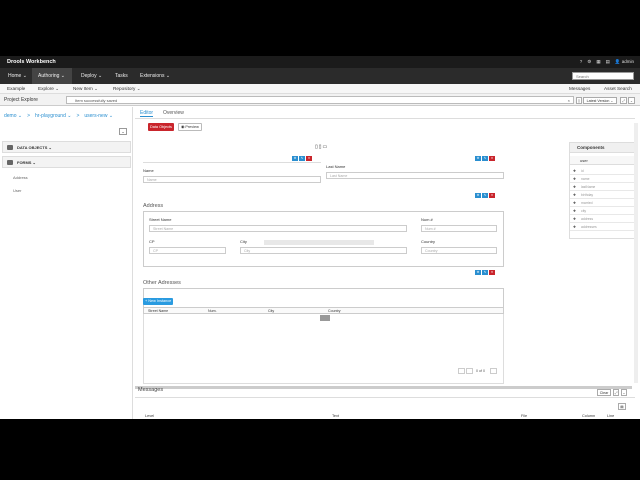 The image size is (640, 480). What do you see at coordinates (574, 203) in the screenshot?
I see `plus-icon: ✚` at bounding box center [574, 203].